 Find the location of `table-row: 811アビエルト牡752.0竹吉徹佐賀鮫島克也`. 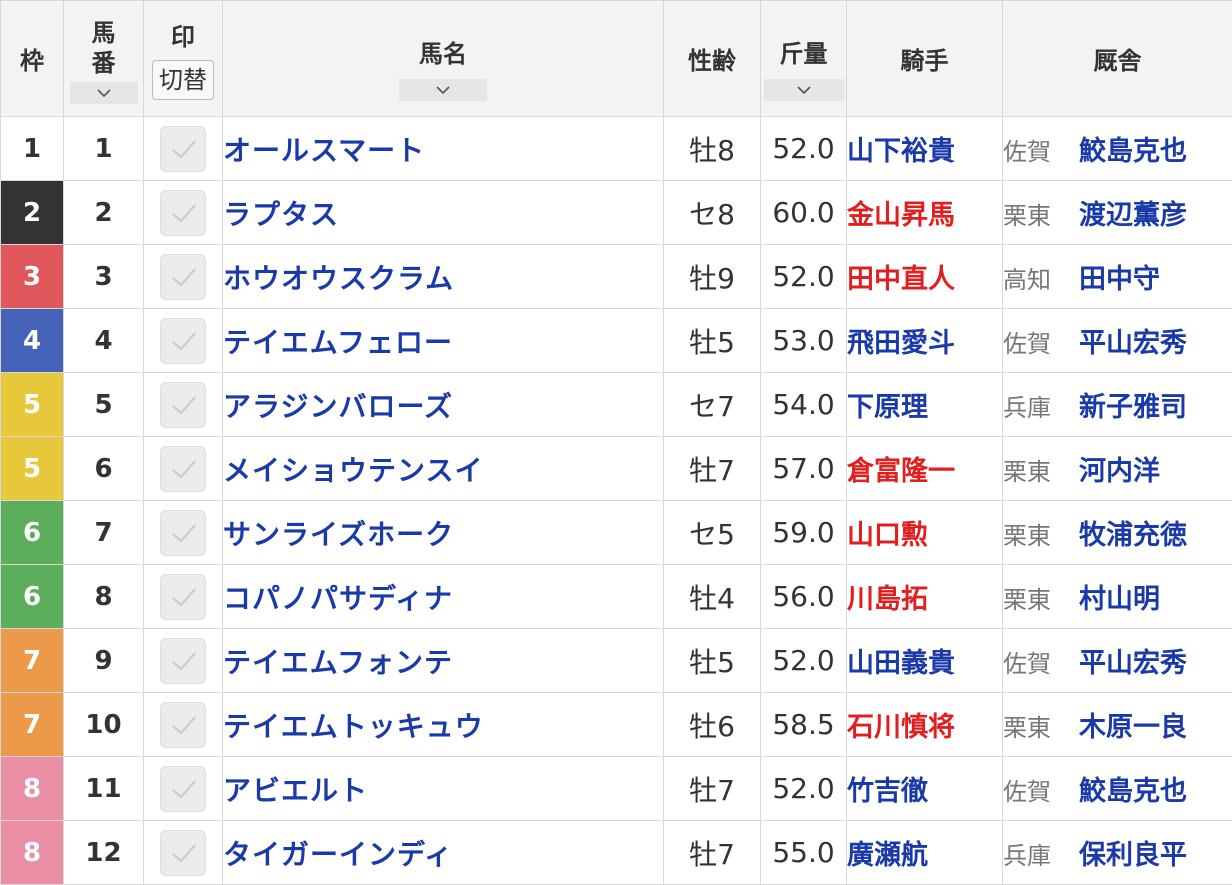

table-row: 811アビエルト牡752.0竹吉徹佐賀鮫島克也 is located at coordinates (616, 789).